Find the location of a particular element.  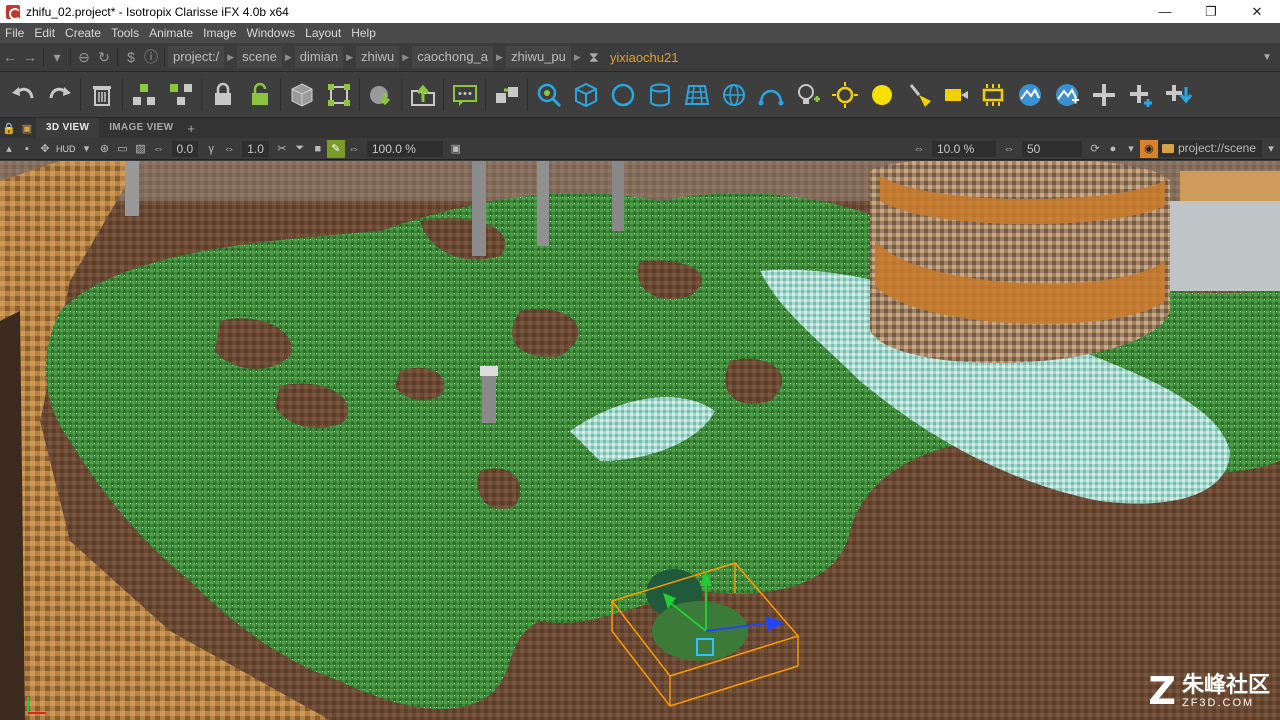

sun-light-icon is located at coordinates (844, 95).